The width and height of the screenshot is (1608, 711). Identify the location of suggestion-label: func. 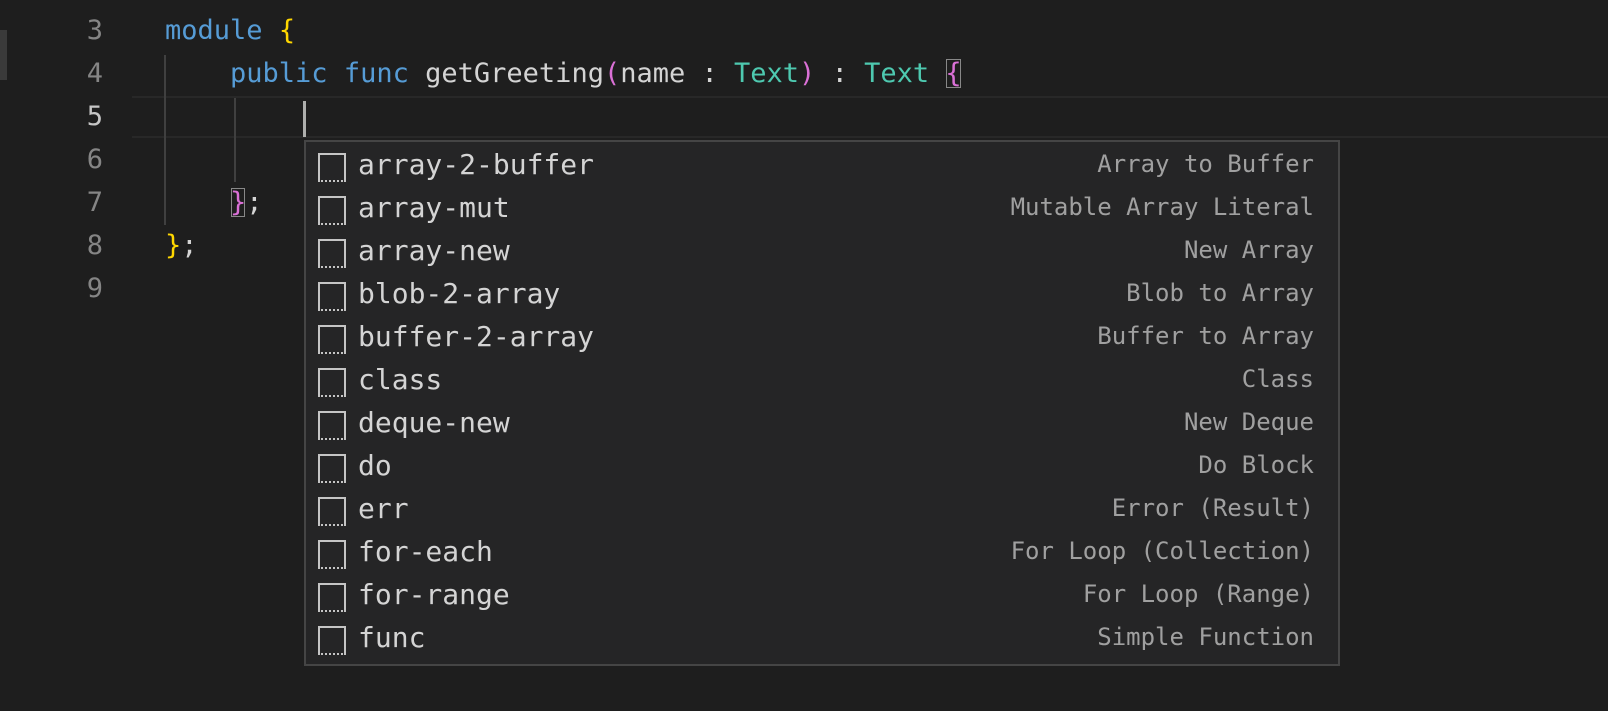
(392, 637).